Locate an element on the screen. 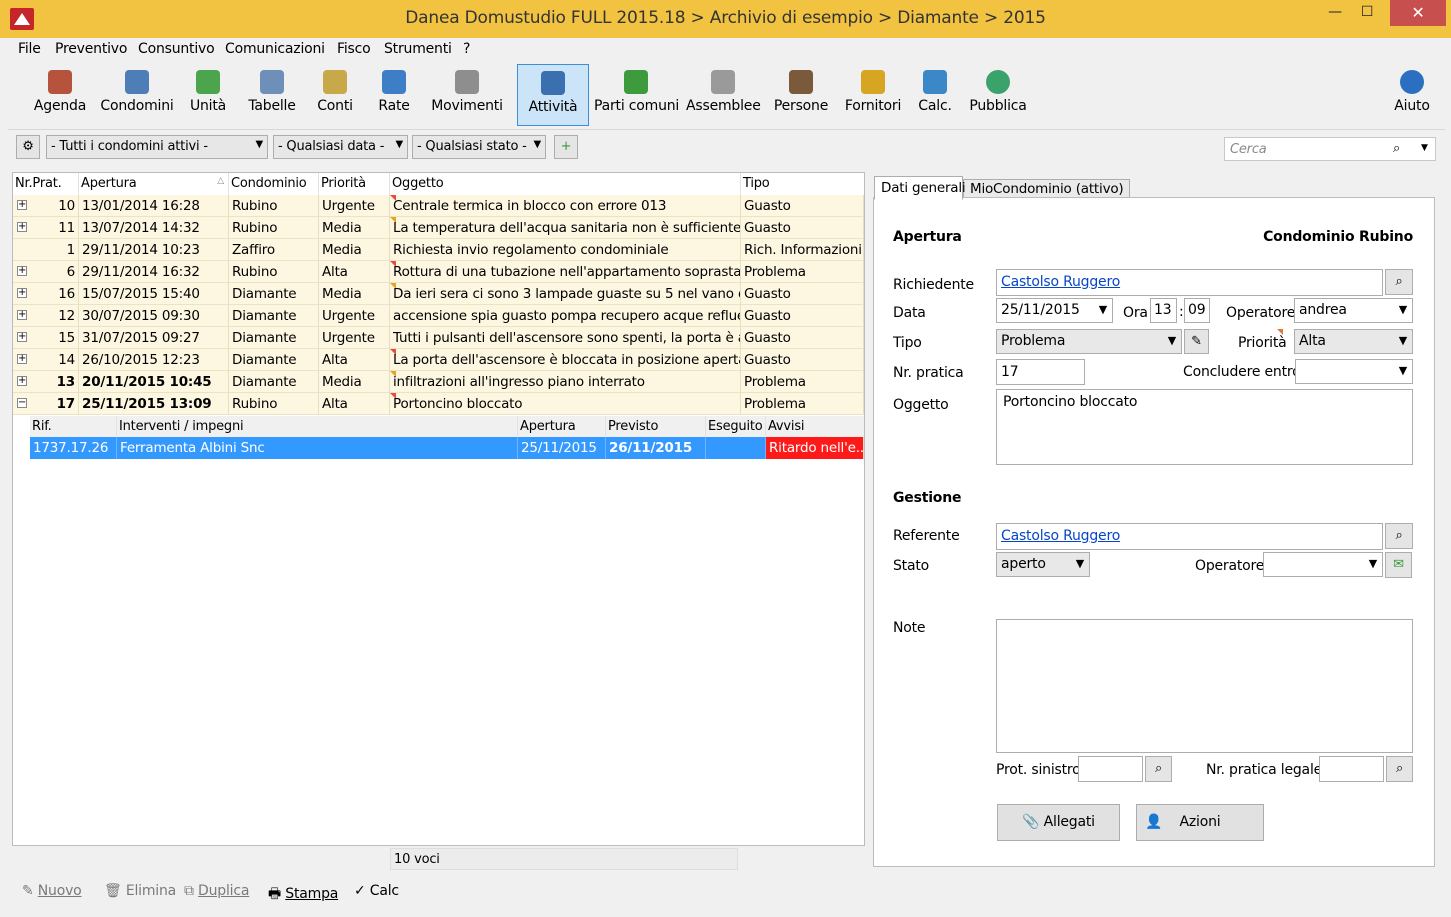 The width and height of the screenshot is (1451, 917). toolbar-movimenti-button: Movimenti is located at coordinates (467, 95).